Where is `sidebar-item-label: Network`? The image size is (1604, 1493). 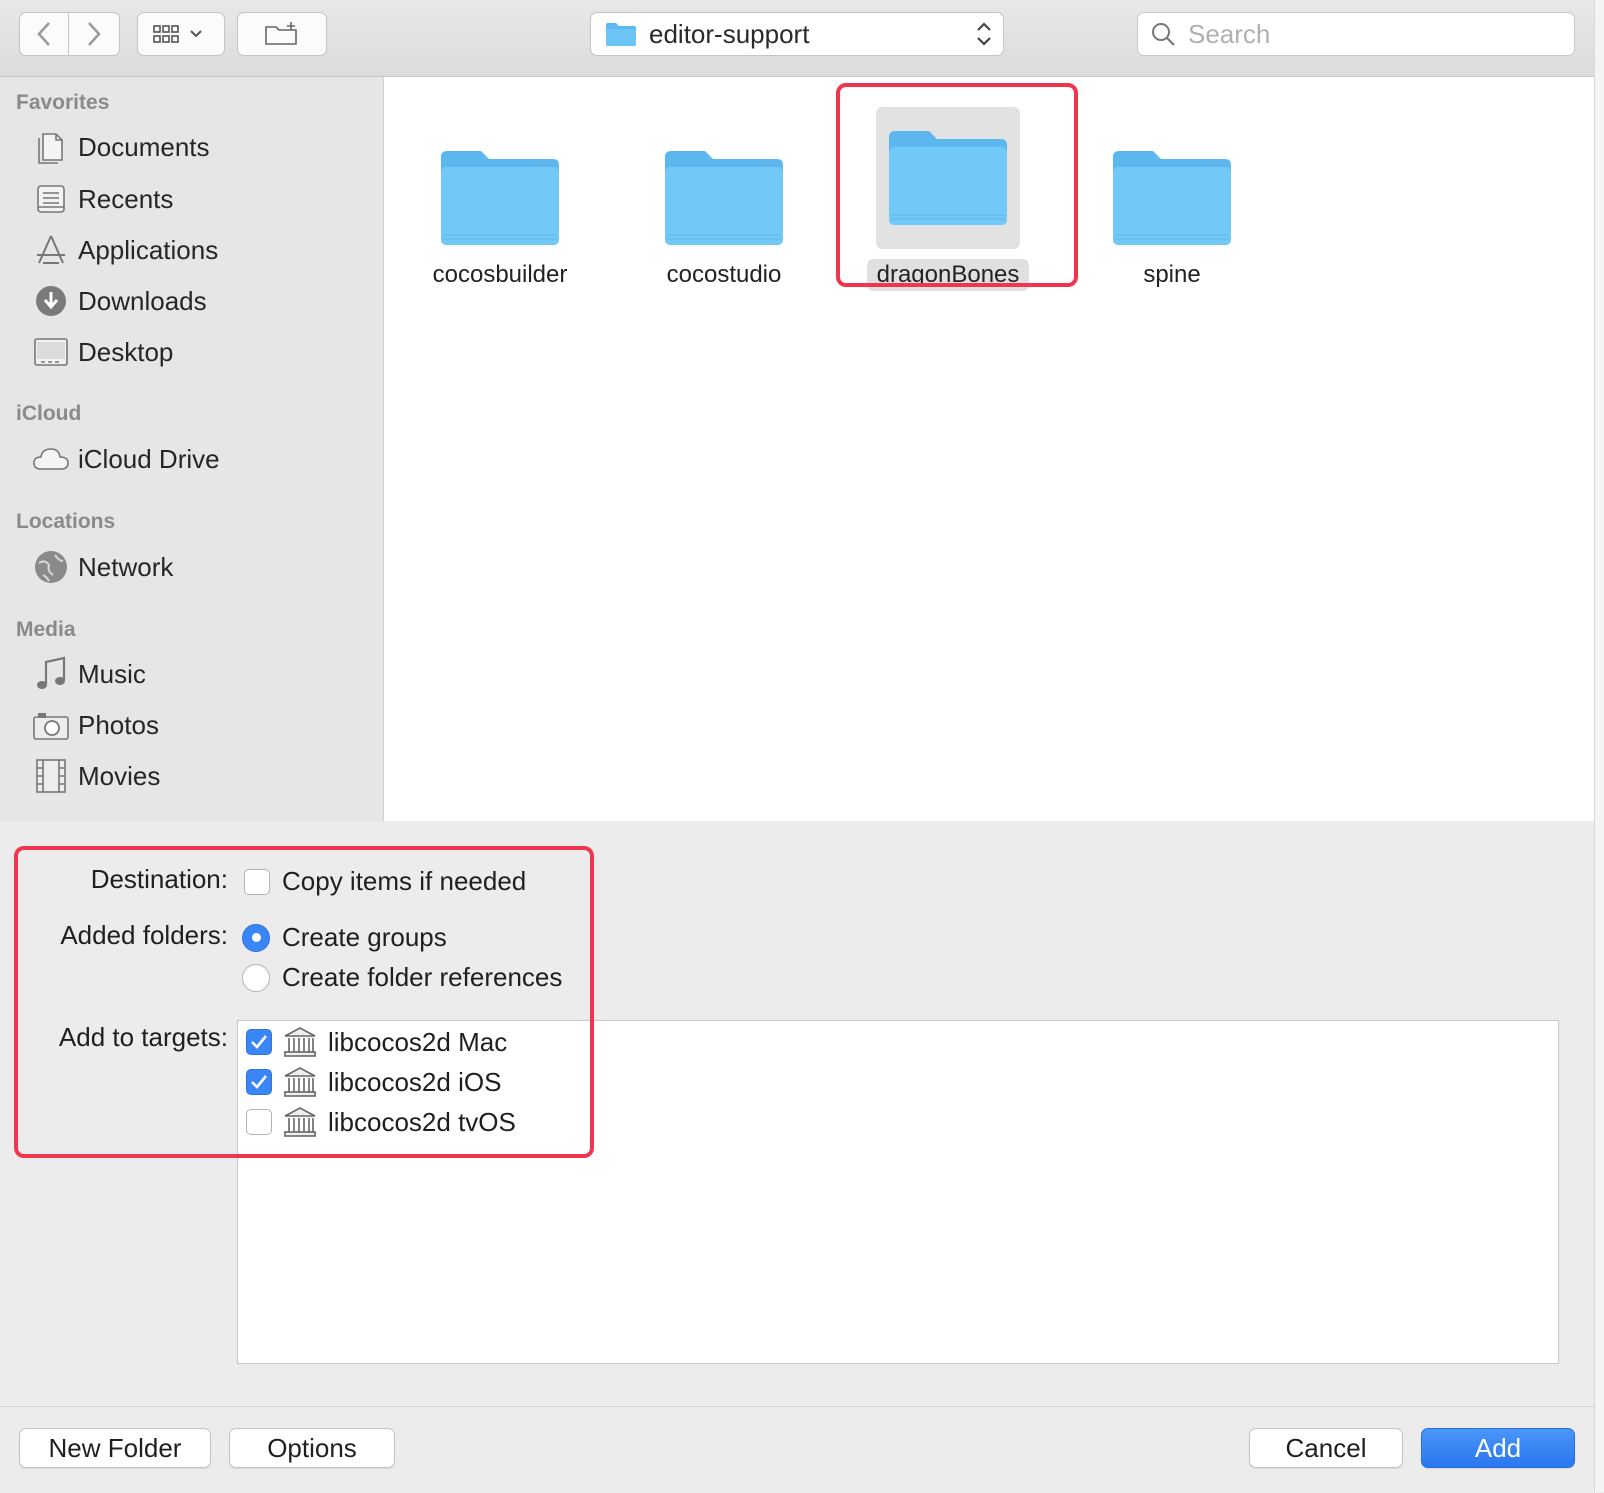 sidebar-item-label: Network is located at coordinates (126, 566).